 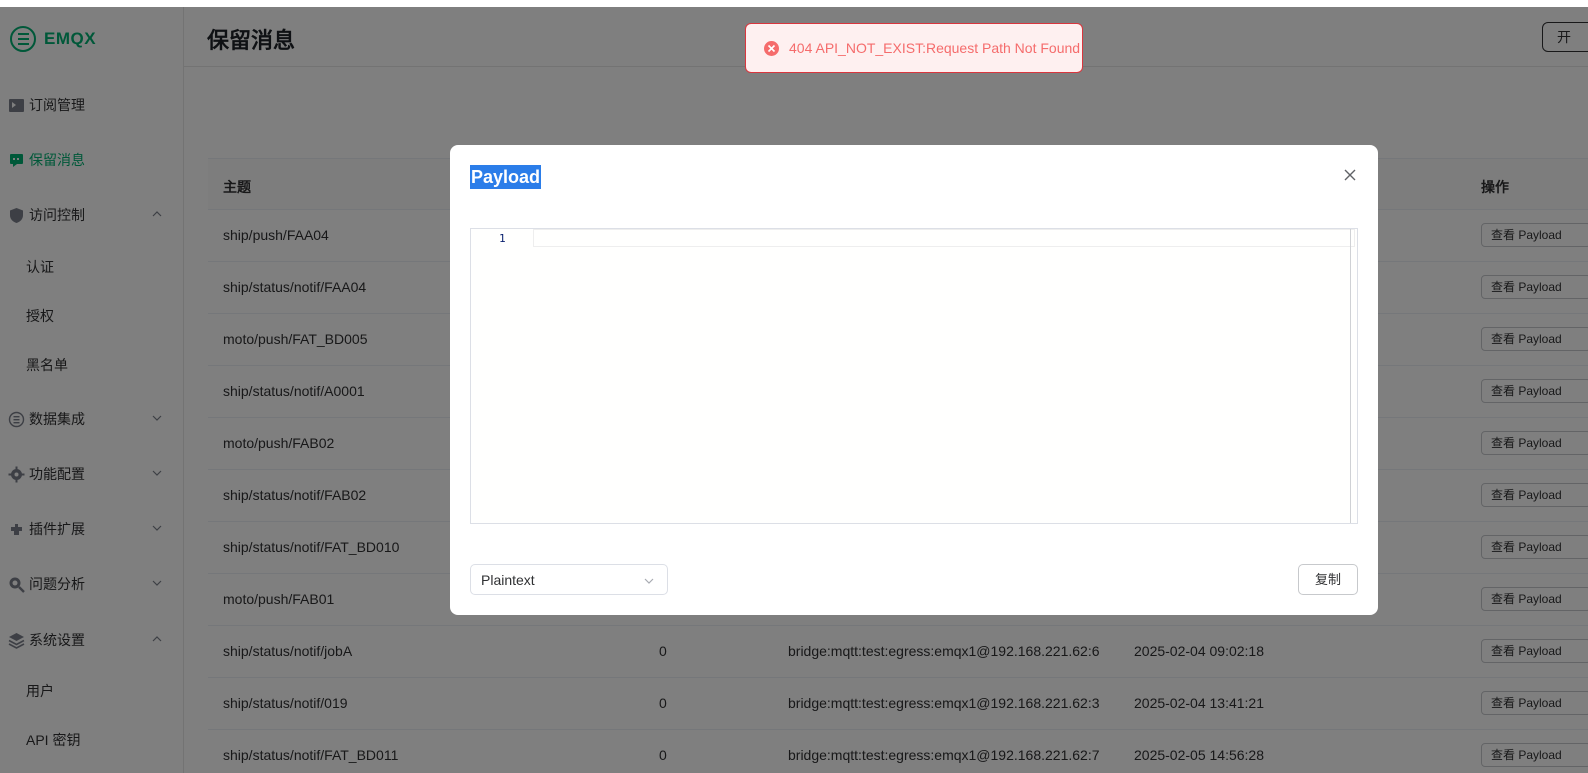 What do you see at coordinates (506, 177) in the screenshot?
I see `dialog-title: Payload` at bounding box center [506, 177].